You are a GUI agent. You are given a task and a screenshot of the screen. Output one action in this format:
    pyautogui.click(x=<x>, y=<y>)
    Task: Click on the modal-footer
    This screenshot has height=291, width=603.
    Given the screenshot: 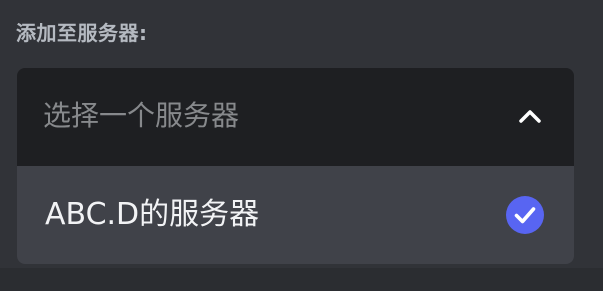 What is the action you would take?
    pyautogui.click(x=301, y=279)
    